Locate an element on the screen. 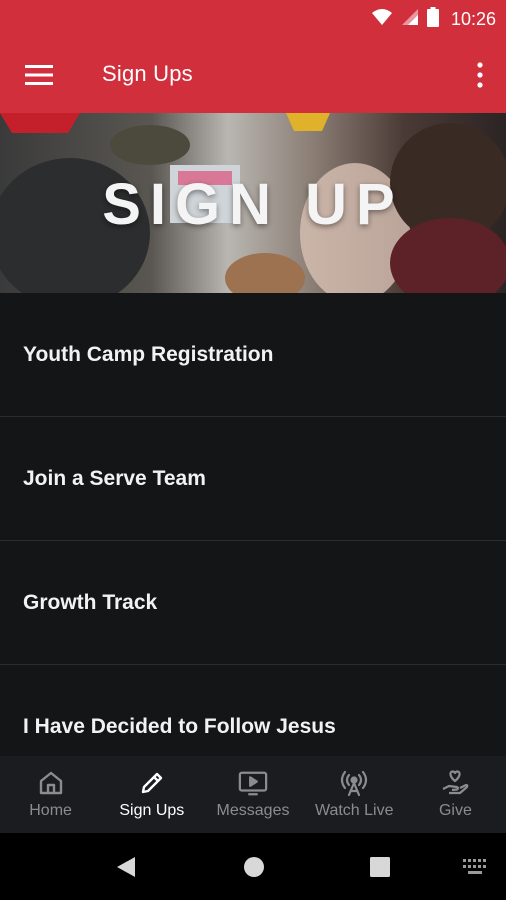 The image size is (506, 900). system-navigation-bar is located at coordinates (253, 866).